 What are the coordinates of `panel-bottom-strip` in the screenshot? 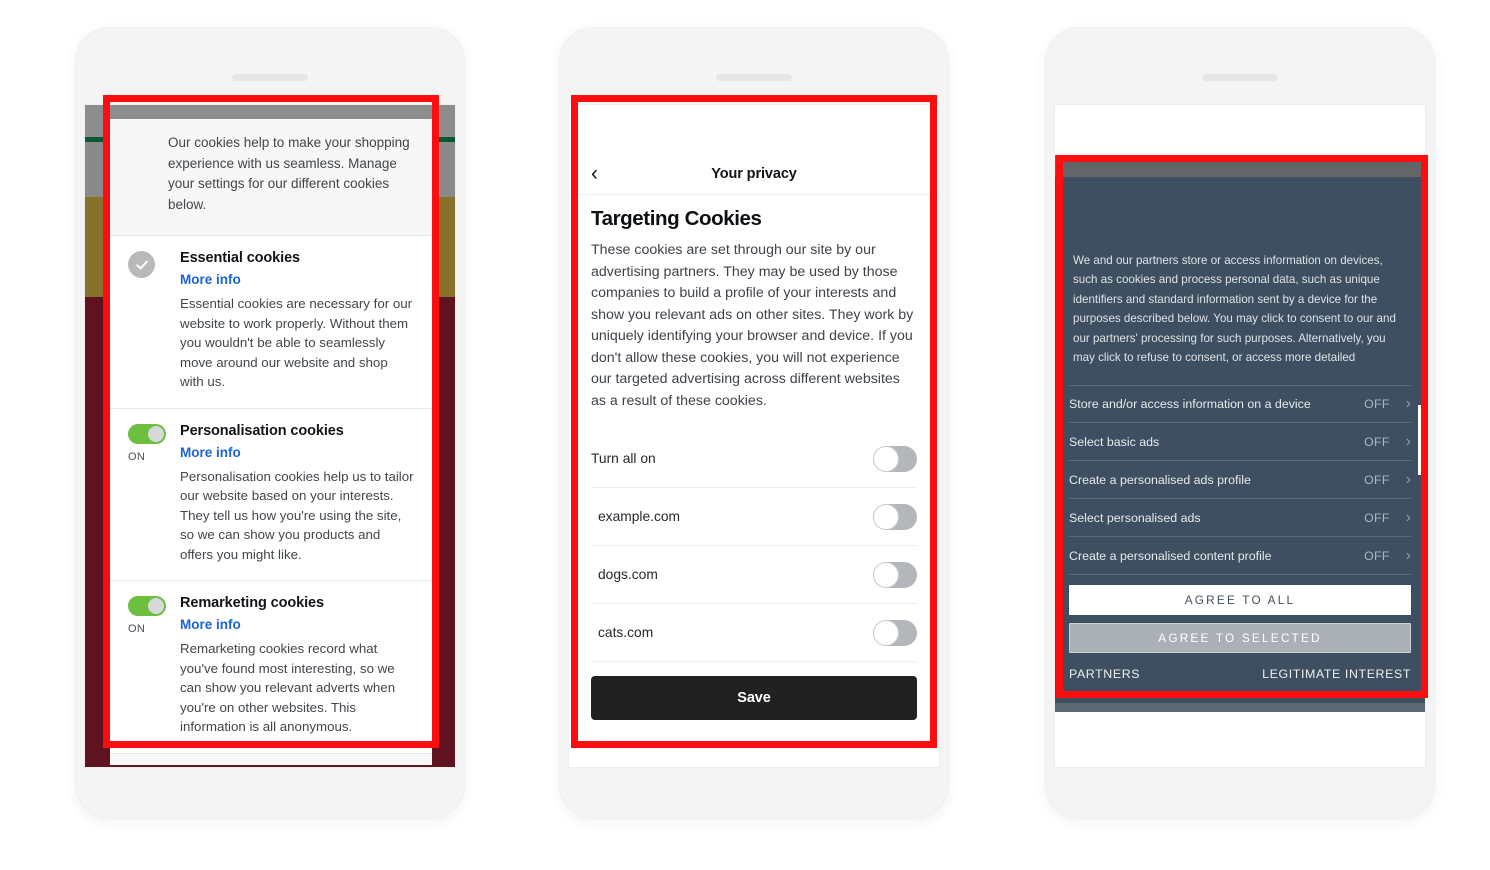 It's located at (1240, 708).